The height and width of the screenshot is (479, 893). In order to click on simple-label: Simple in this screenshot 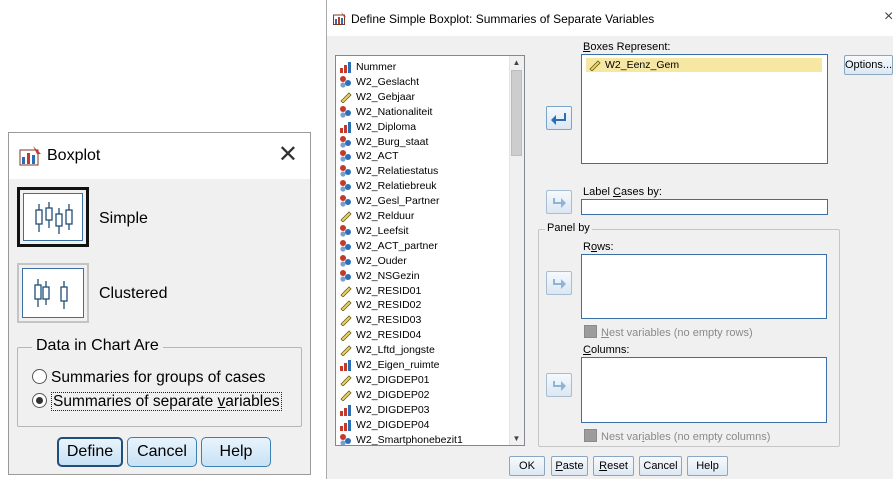, I will do `click(123, 218)`.